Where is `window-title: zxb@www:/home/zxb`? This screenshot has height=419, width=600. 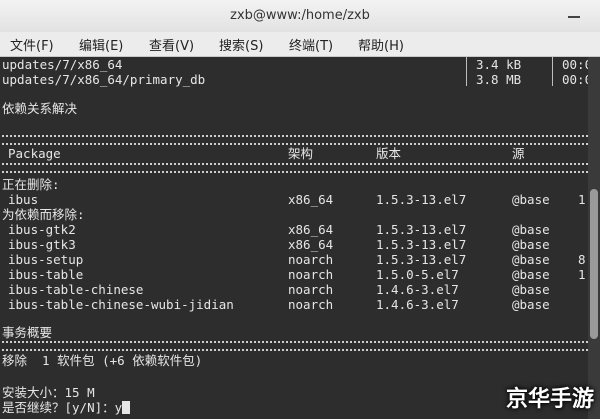 window-title: zxb@www:/home/zxb is located at coordinates (300, 15).